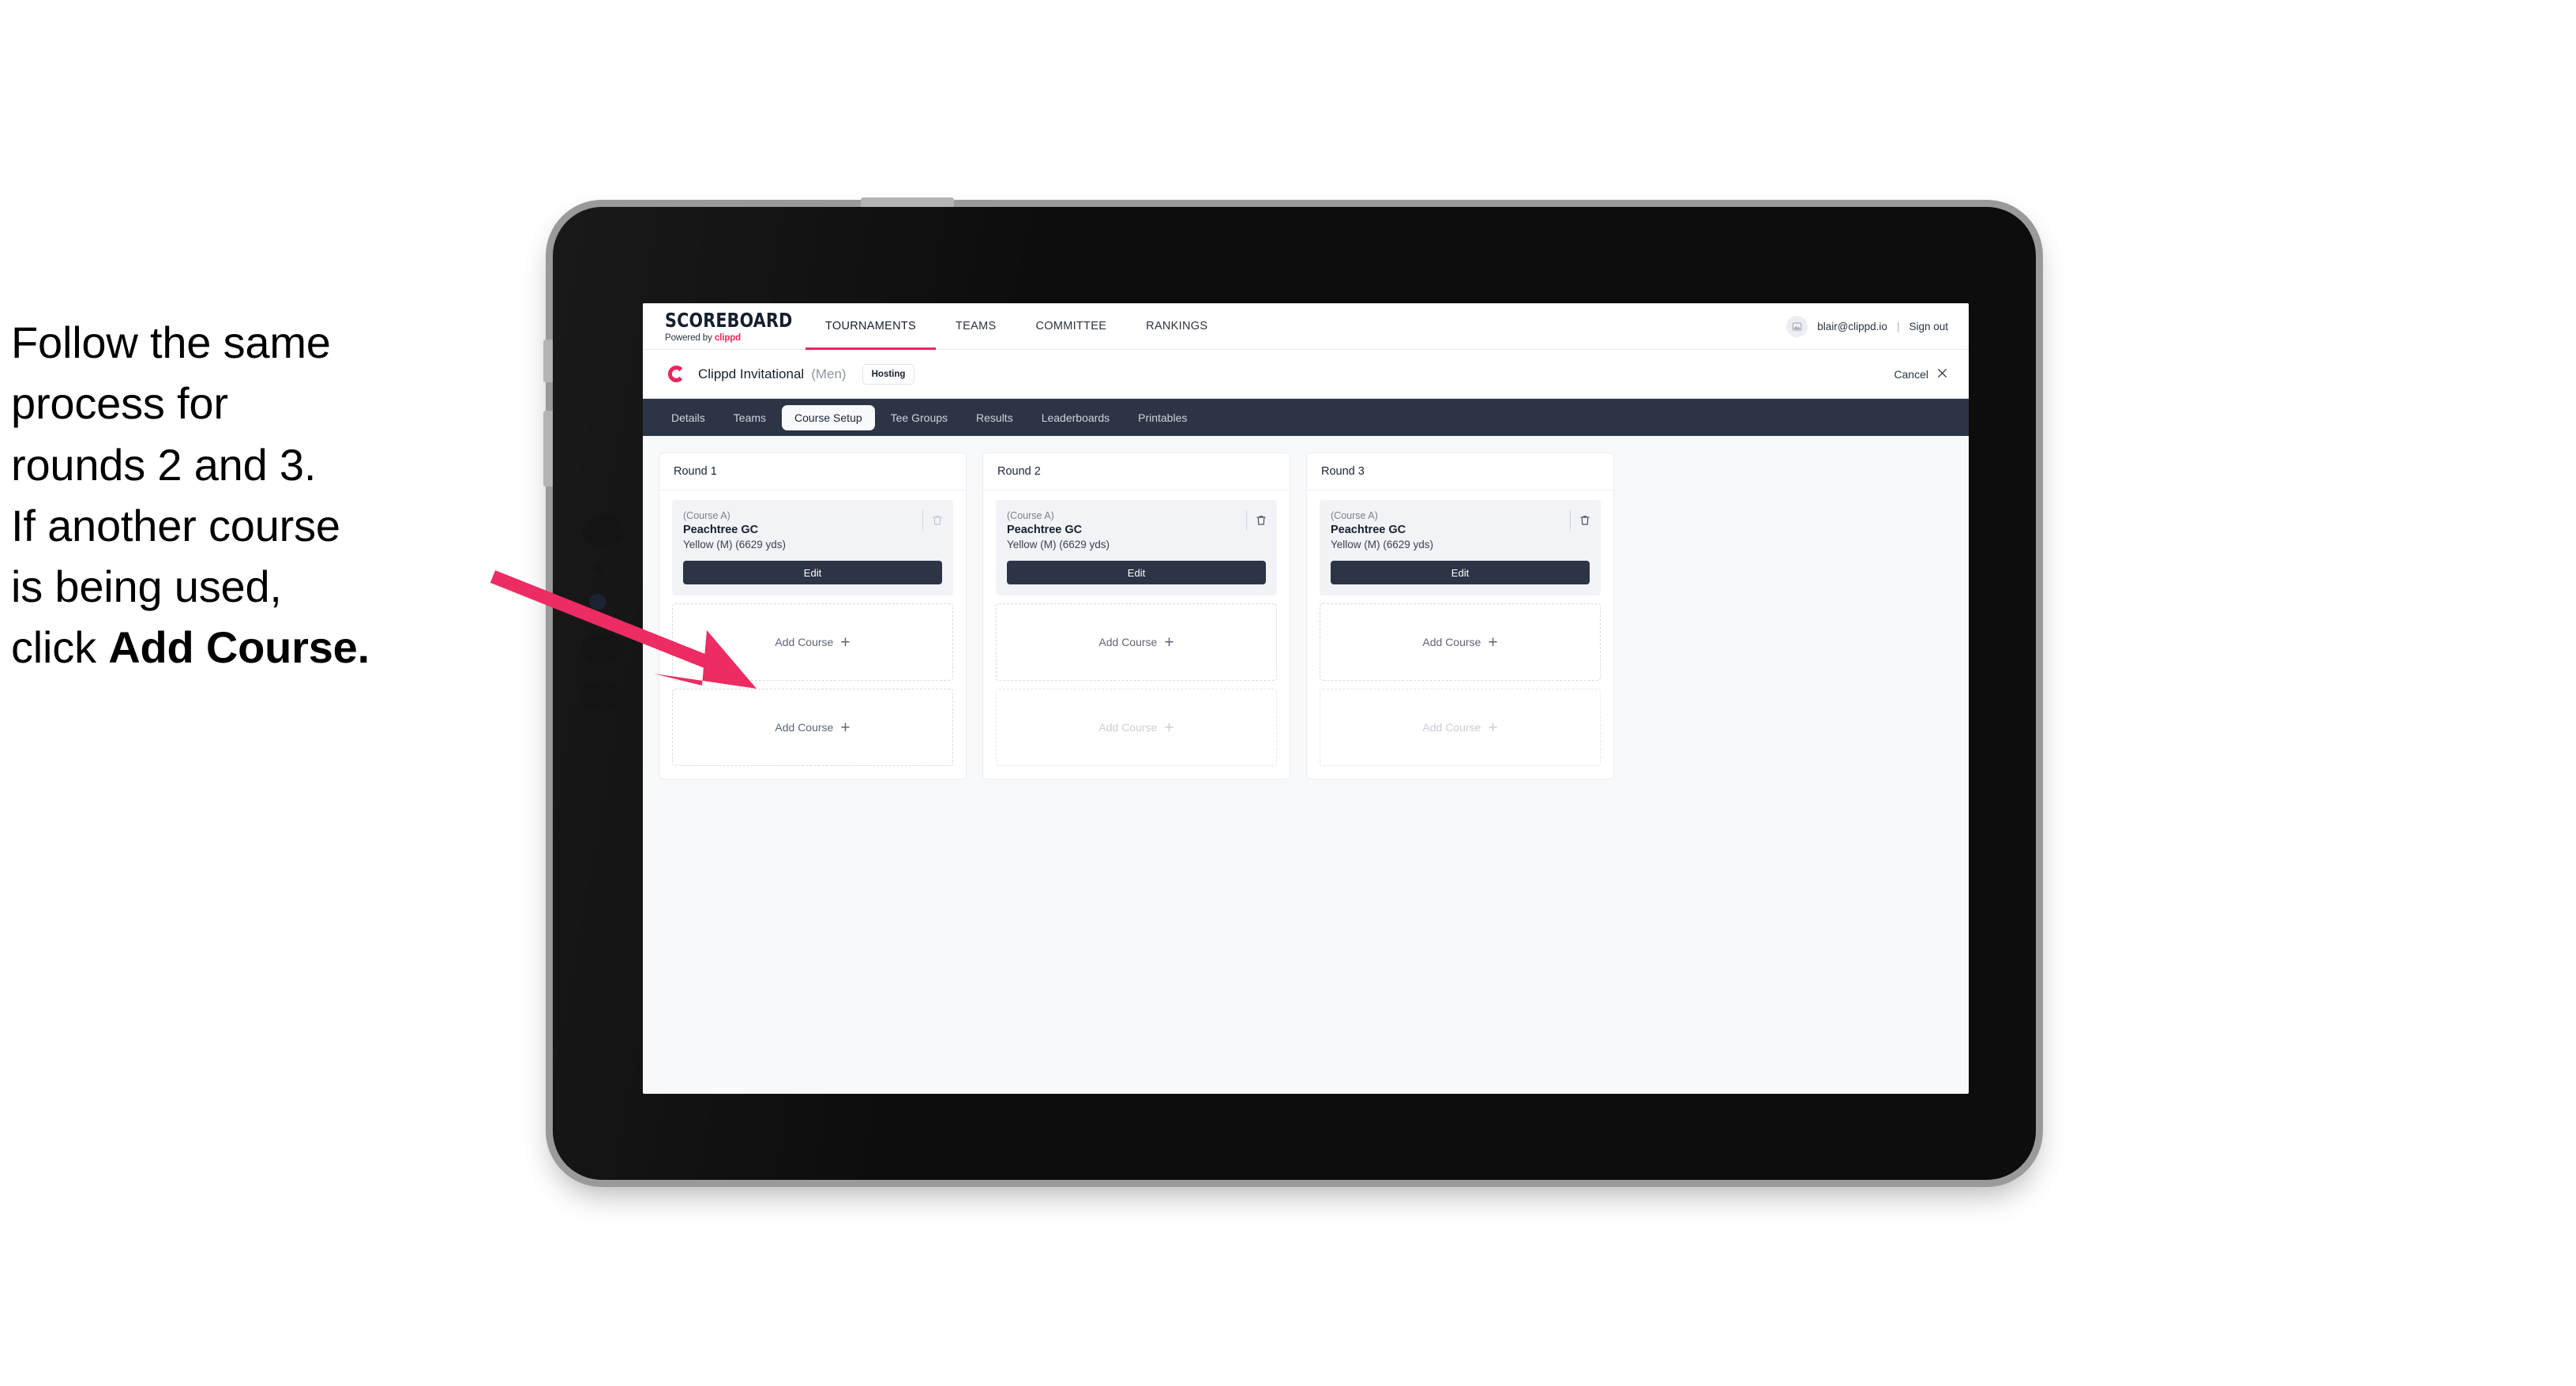 The image size is (2576, 1386). I want to click on annotation-line-6-prefix: click, so click(60, 647).